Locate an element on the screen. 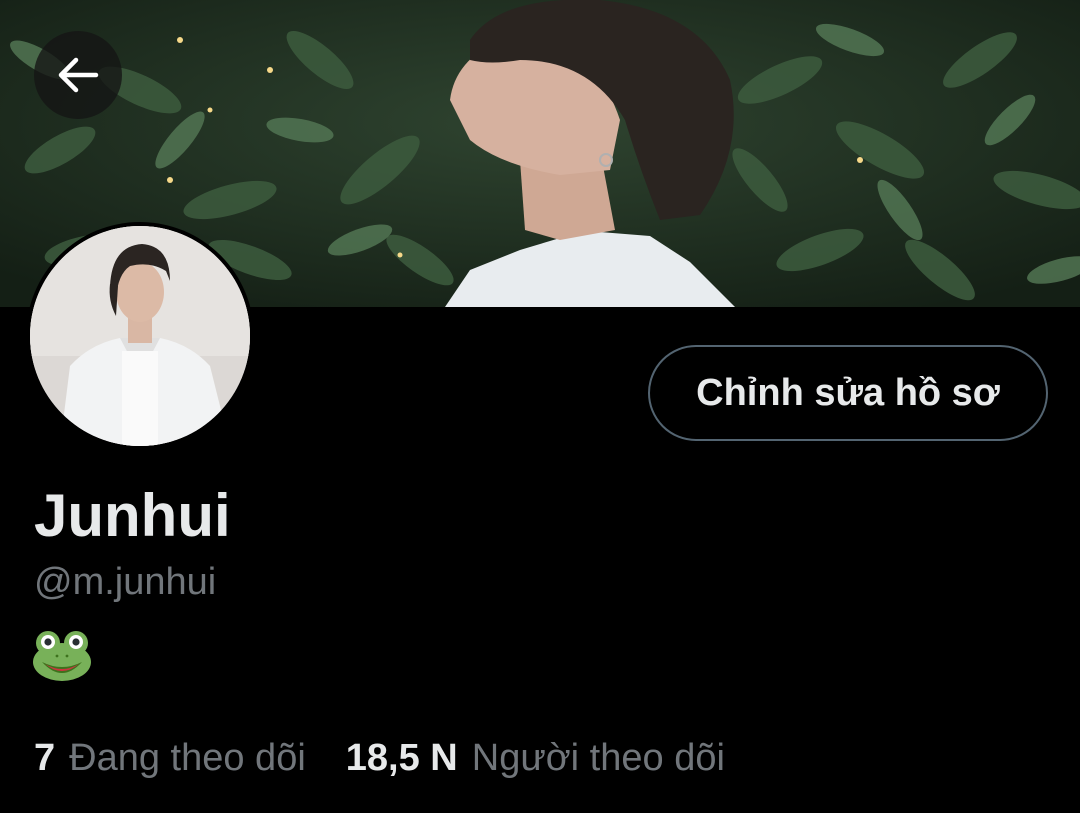  following-link: 7 Đang theo dõi is located at coordinates (170, 758).